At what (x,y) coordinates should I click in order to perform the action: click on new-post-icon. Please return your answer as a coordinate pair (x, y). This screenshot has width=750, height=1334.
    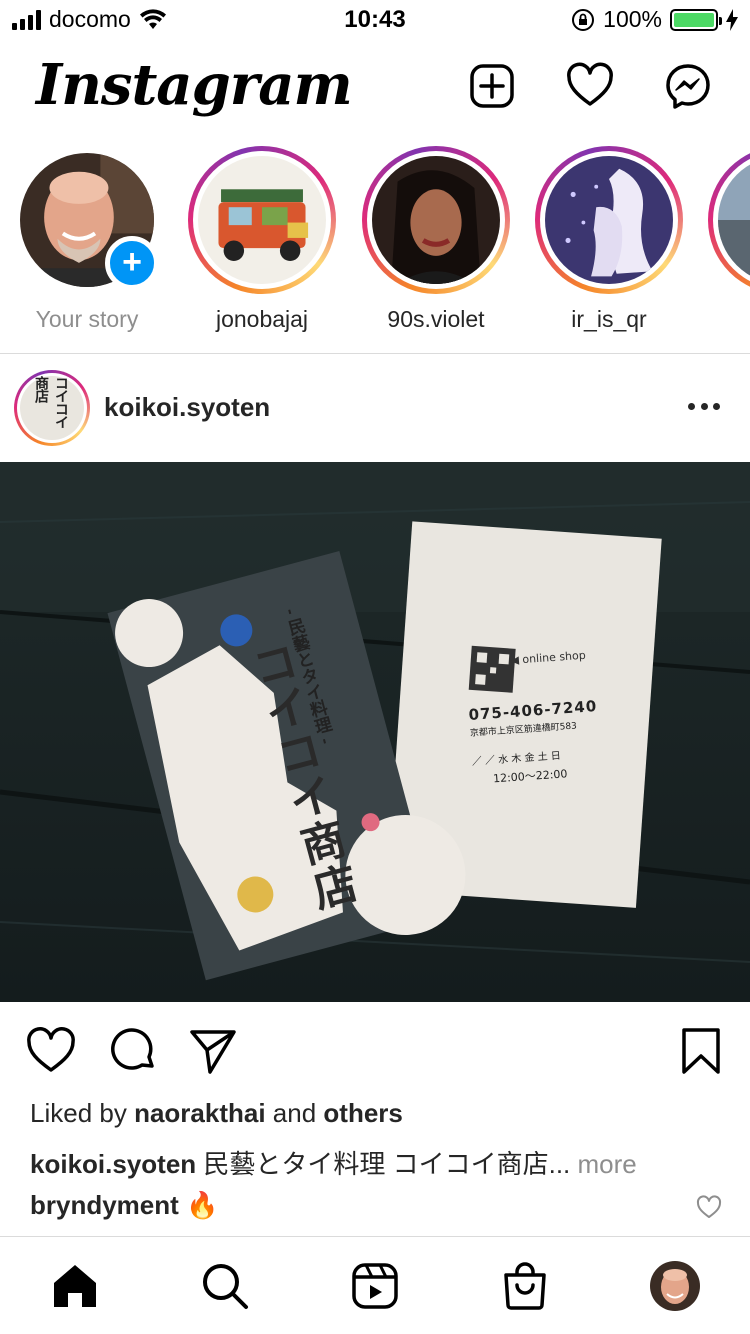
    Looking at the image, I should click on (492, 86).